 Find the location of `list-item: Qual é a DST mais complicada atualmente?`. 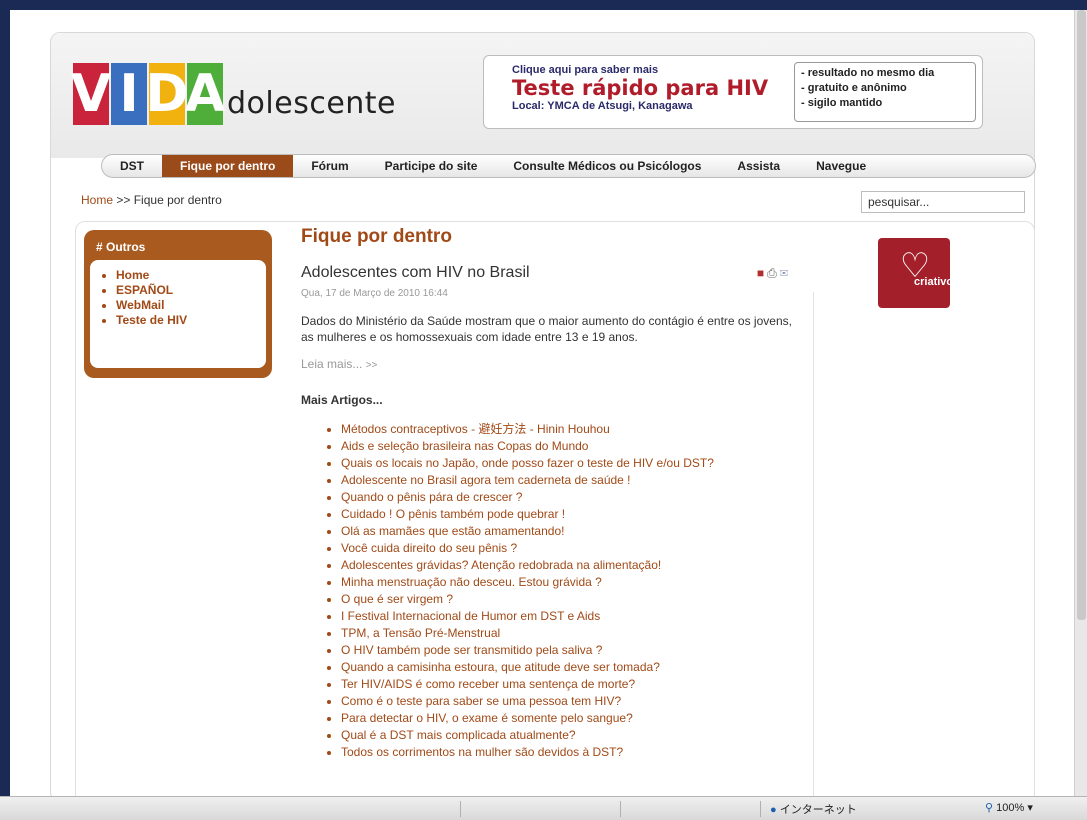

list-item: Qual é a DST mais complicada atualmente? is located at coordinates (576, 735).